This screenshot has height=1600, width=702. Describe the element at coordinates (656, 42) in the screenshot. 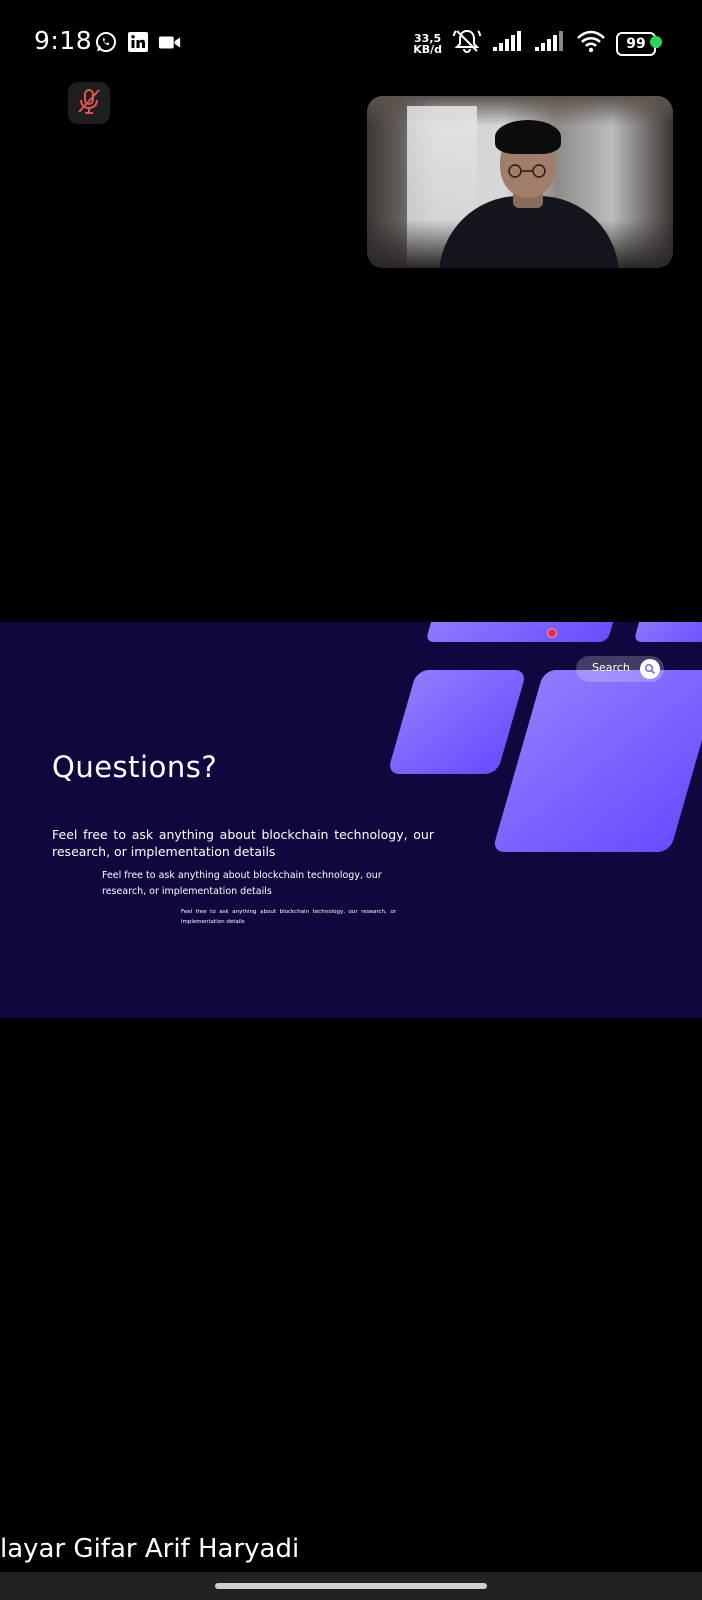

I see `privacy-indicator-dot` at that location.